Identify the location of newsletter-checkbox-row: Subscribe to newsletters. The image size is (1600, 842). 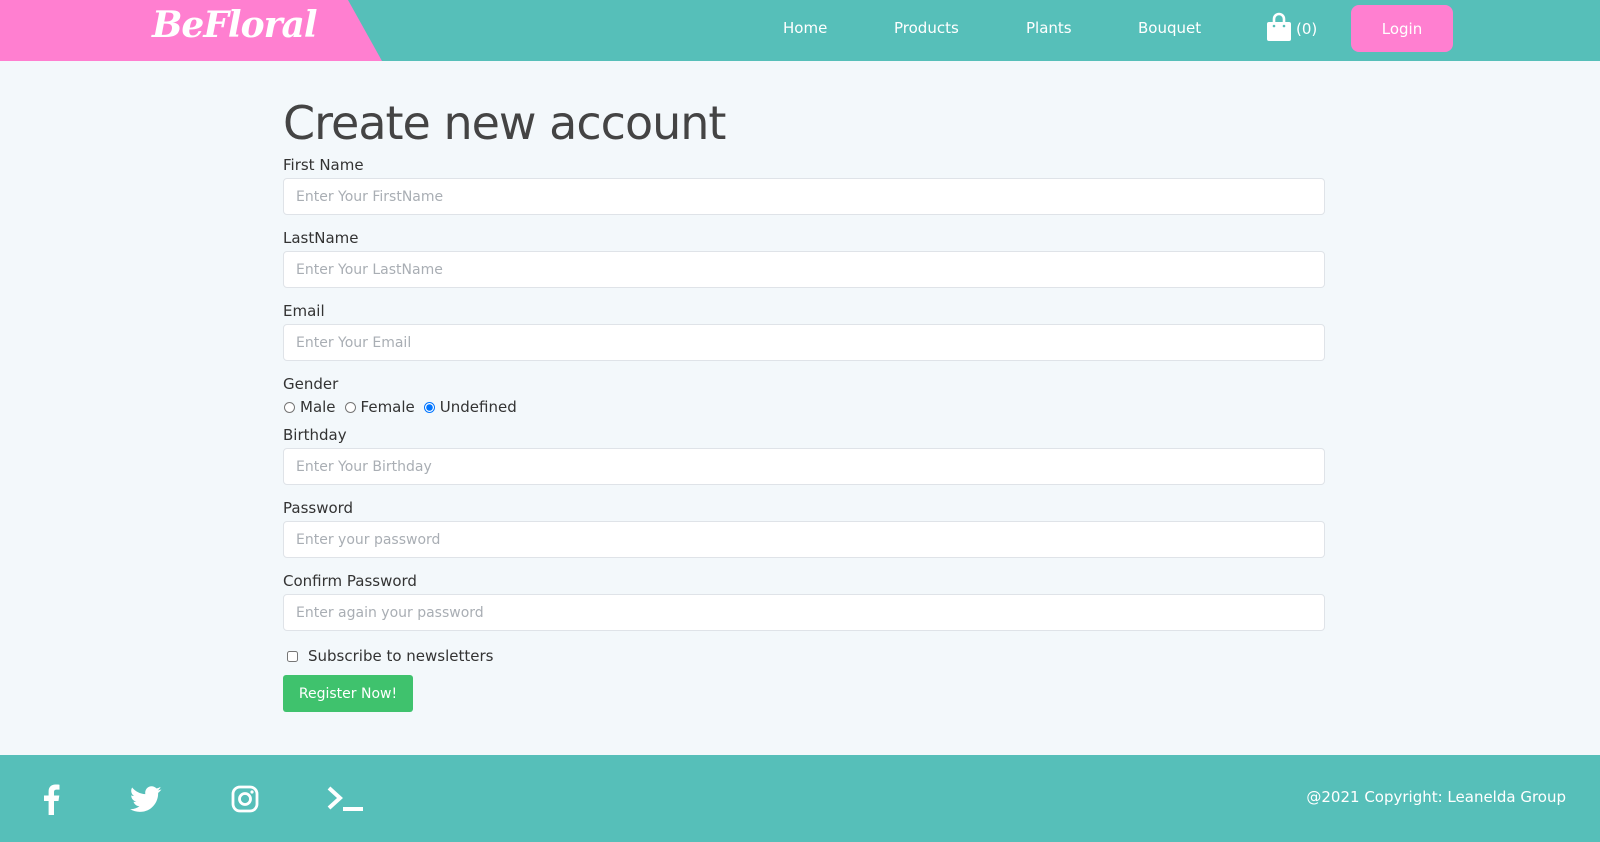
(390, 656).